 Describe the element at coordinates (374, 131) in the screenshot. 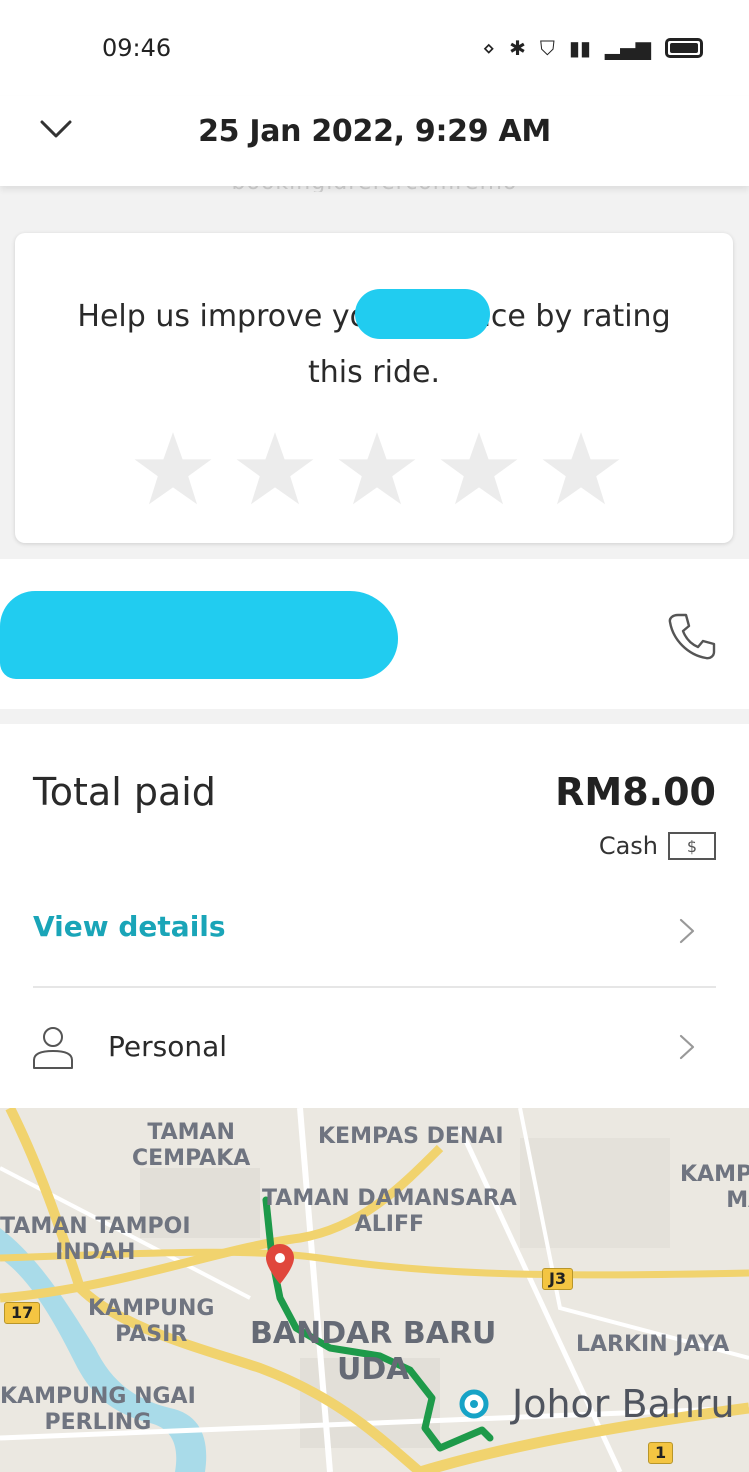

I see `page-title: 25 Jan 2022, 9:29 AM` at that location.